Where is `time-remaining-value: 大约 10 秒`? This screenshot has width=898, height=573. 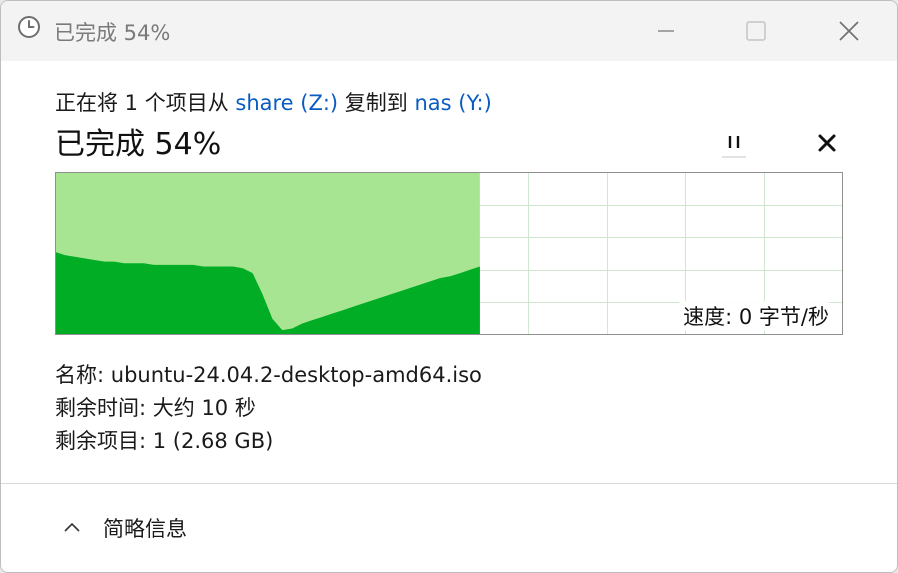
time-remaining-value: 大约 10 秒 is located at coordinates (204, 408).